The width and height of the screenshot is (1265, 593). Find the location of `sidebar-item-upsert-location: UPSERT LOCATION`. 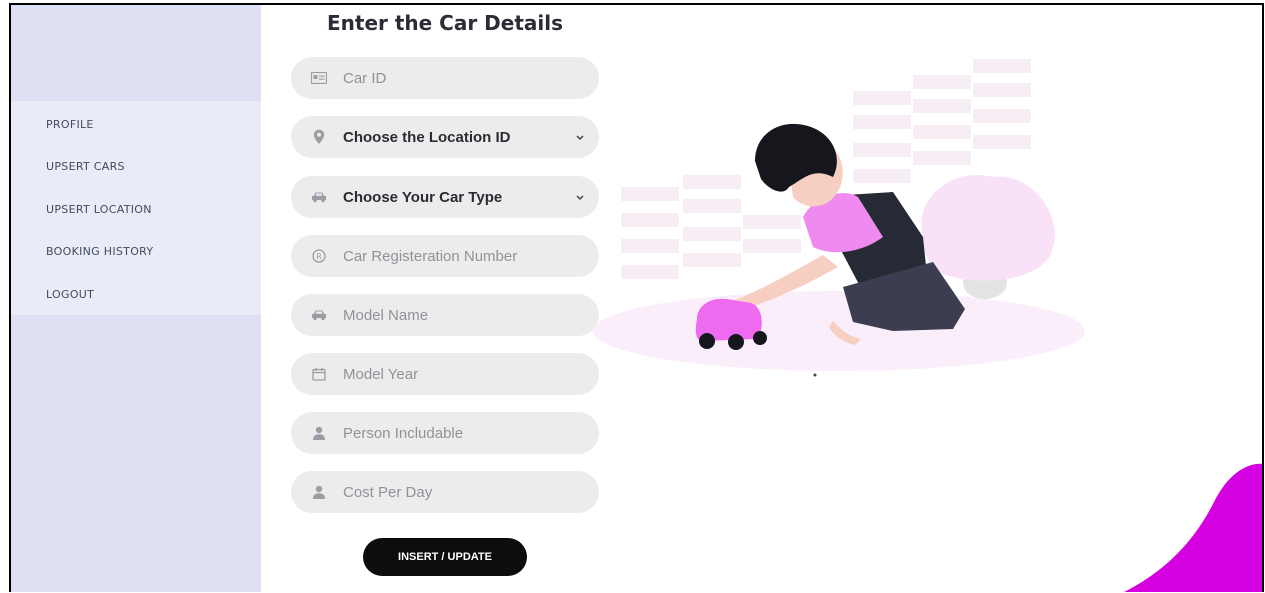

sidebar-item-upsert-location: UPSERT LOCATION is located at coordinates (99, 209).